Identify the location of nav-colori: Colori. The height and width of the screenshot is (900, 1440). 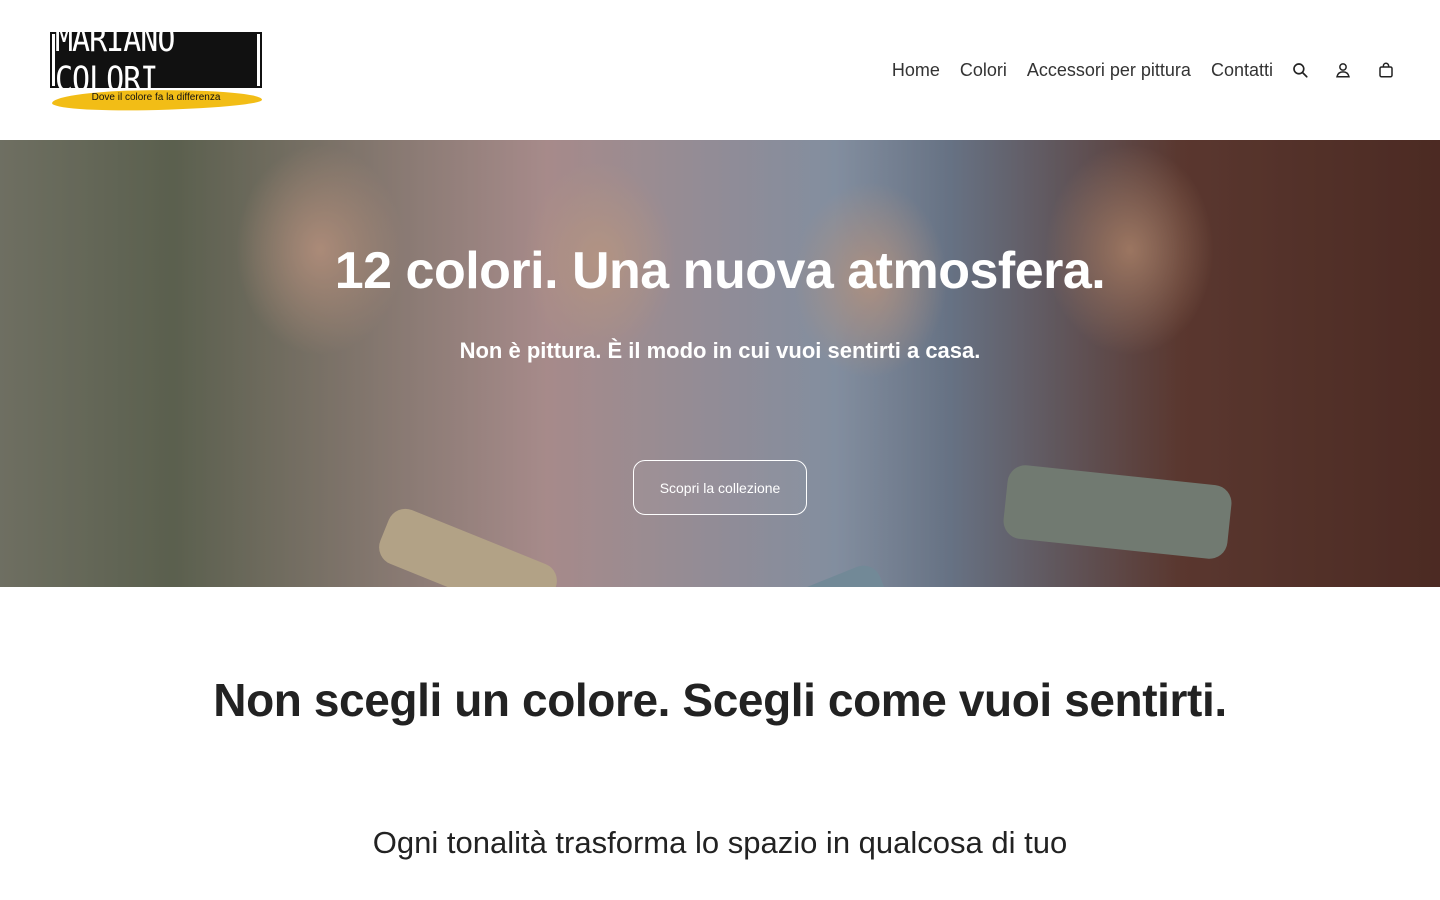
(983, 70).